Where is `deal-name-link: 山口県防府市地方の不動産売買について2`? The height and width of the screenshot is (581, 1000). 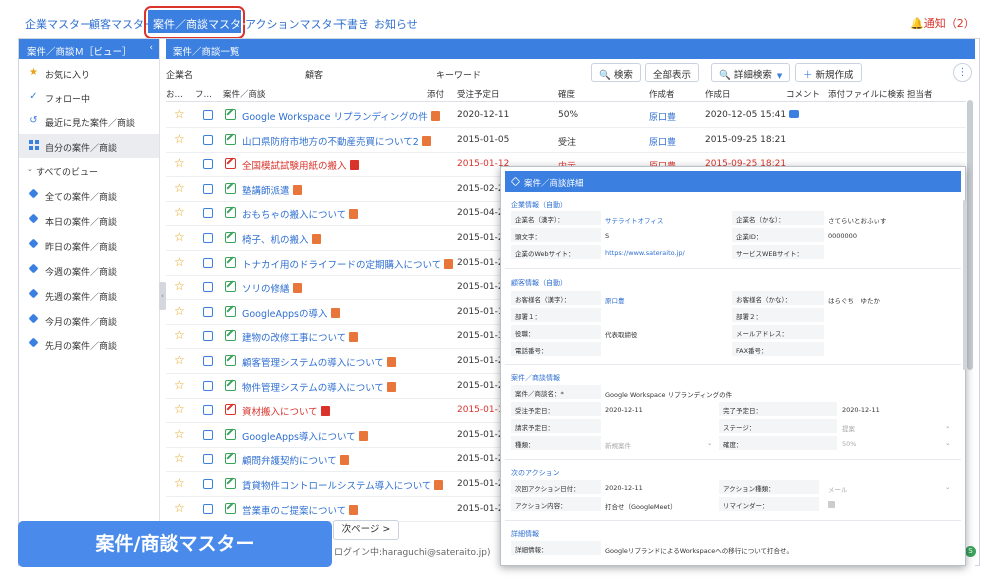 deal-name-link: 山口県防府市地方の不動産売買について2 is located at coordinates (336, 141).